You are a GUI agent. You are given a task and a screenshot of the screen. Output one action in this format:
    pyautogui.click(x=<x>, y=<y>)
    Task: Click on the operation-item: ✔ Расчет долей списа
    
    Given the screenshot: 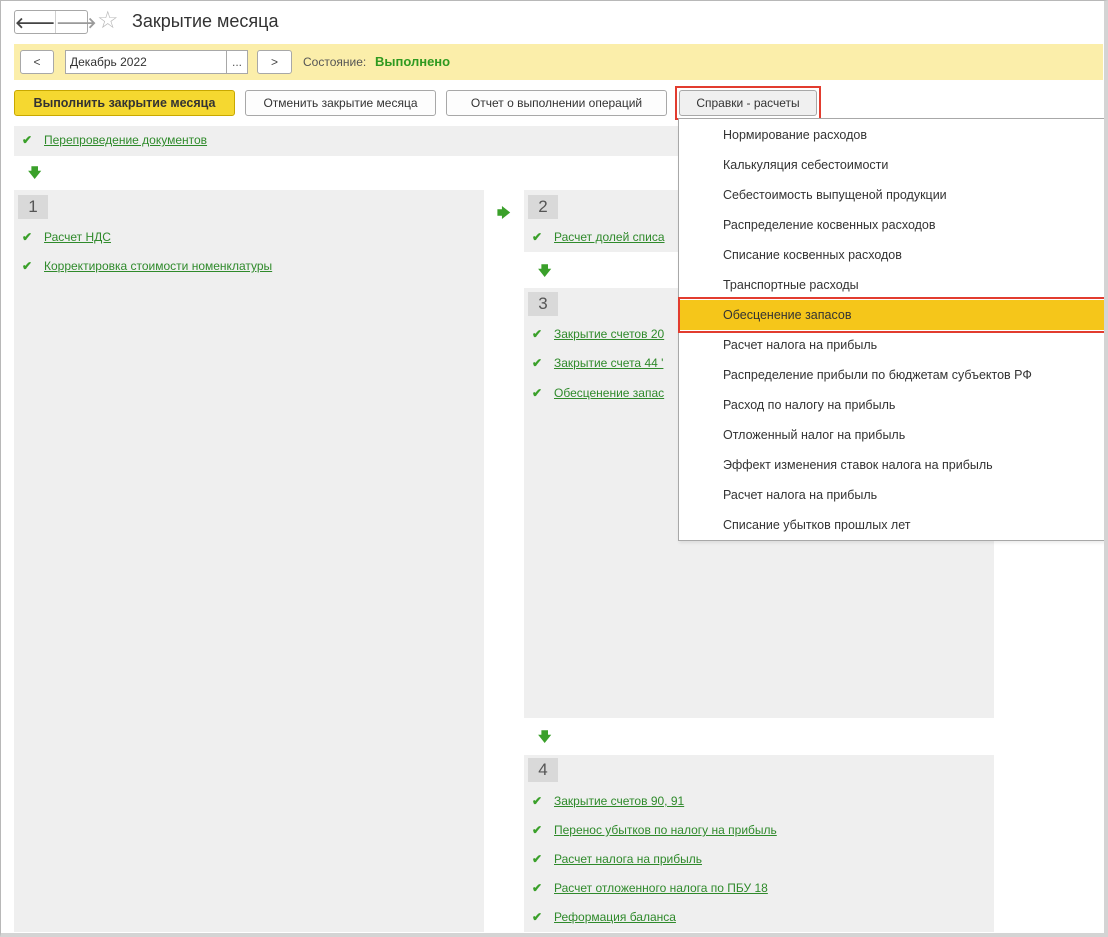 What is the action you would take?
    pyautogui.click(x=598, y=237)
    